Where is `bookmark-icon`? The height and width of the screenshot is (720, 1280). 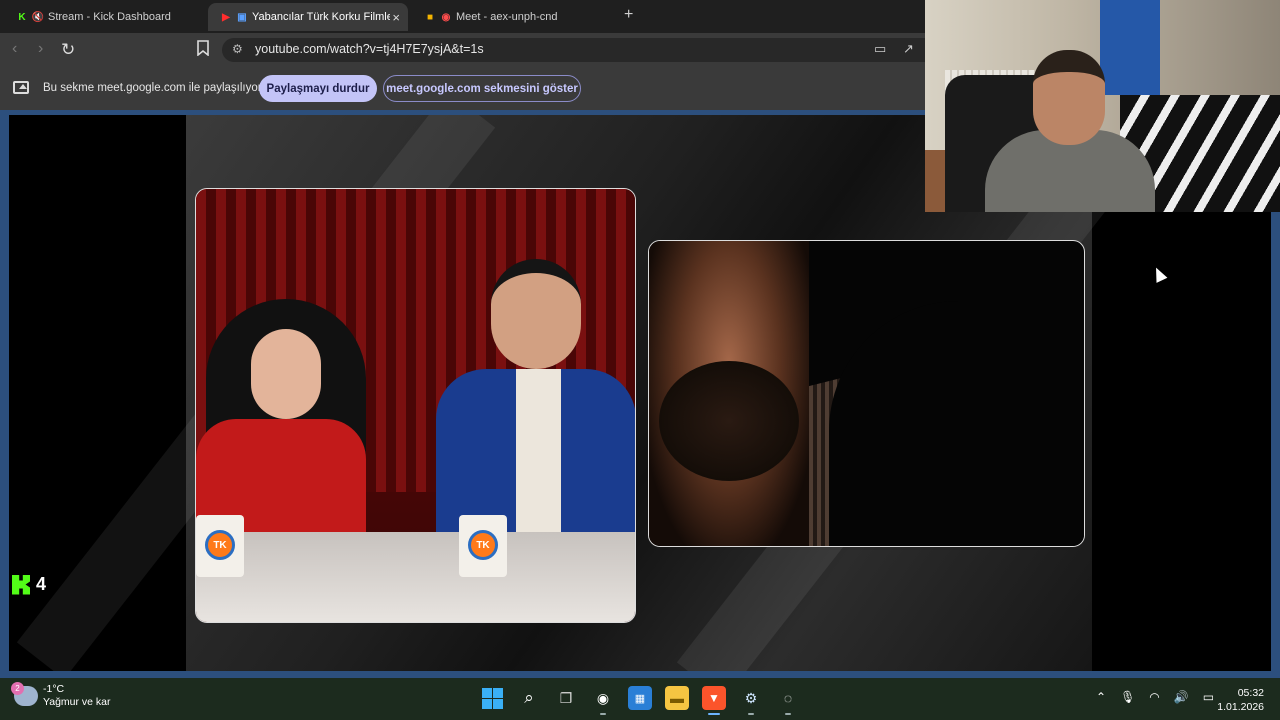 bookmark-icon is located at coordinates (203, 48).